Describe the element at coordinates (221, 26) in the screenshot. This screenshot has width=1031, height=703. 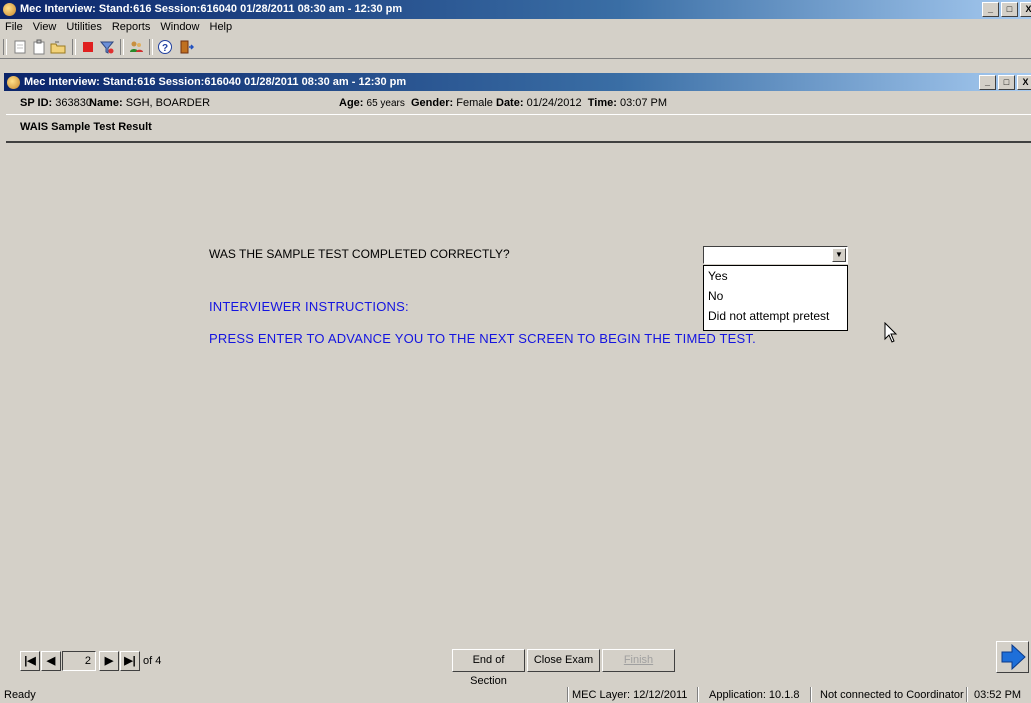
I see `menu-help: Help` at that location.